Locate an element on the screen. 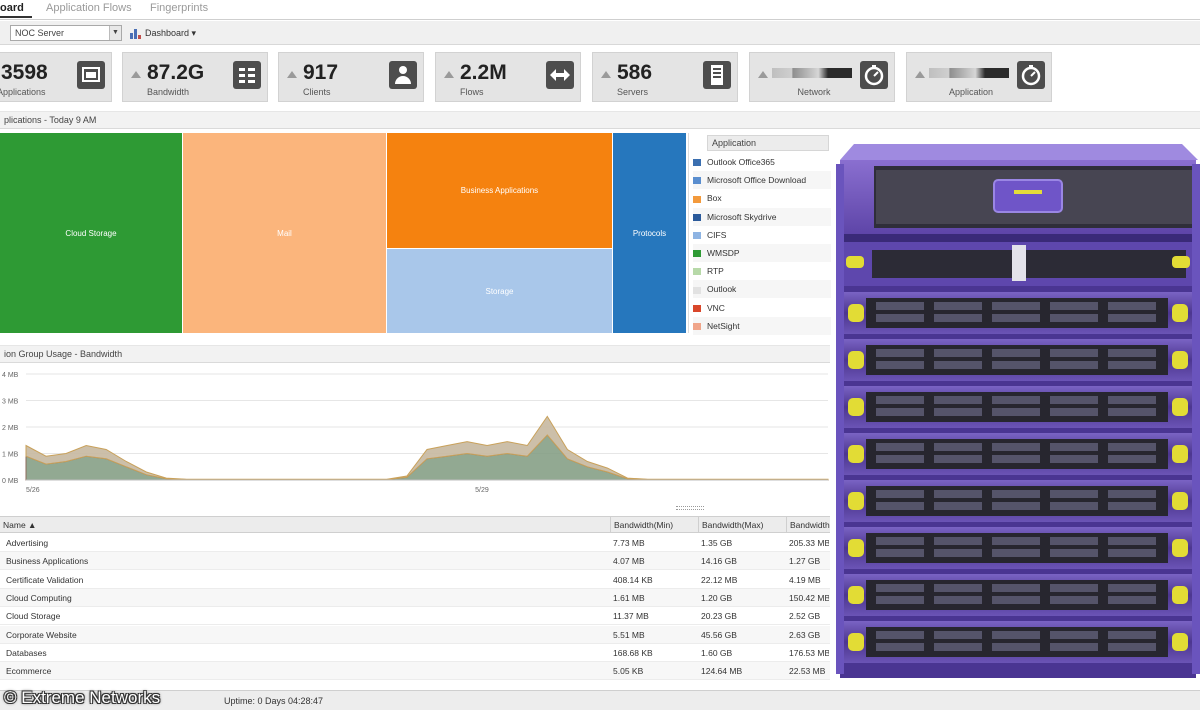  legend-item-label: WMSDP is located at coordinates (723, 253).